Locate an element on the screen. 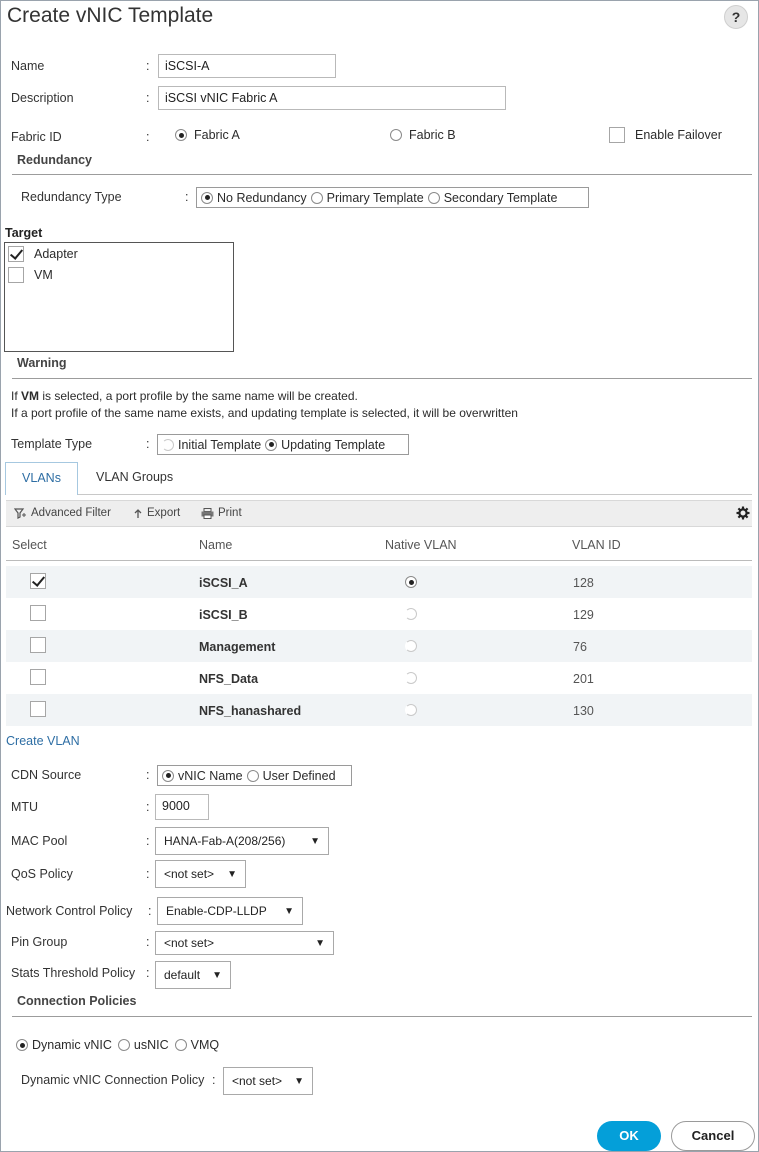  row-vlan-id: 201 is located at coordinates (583, 679).